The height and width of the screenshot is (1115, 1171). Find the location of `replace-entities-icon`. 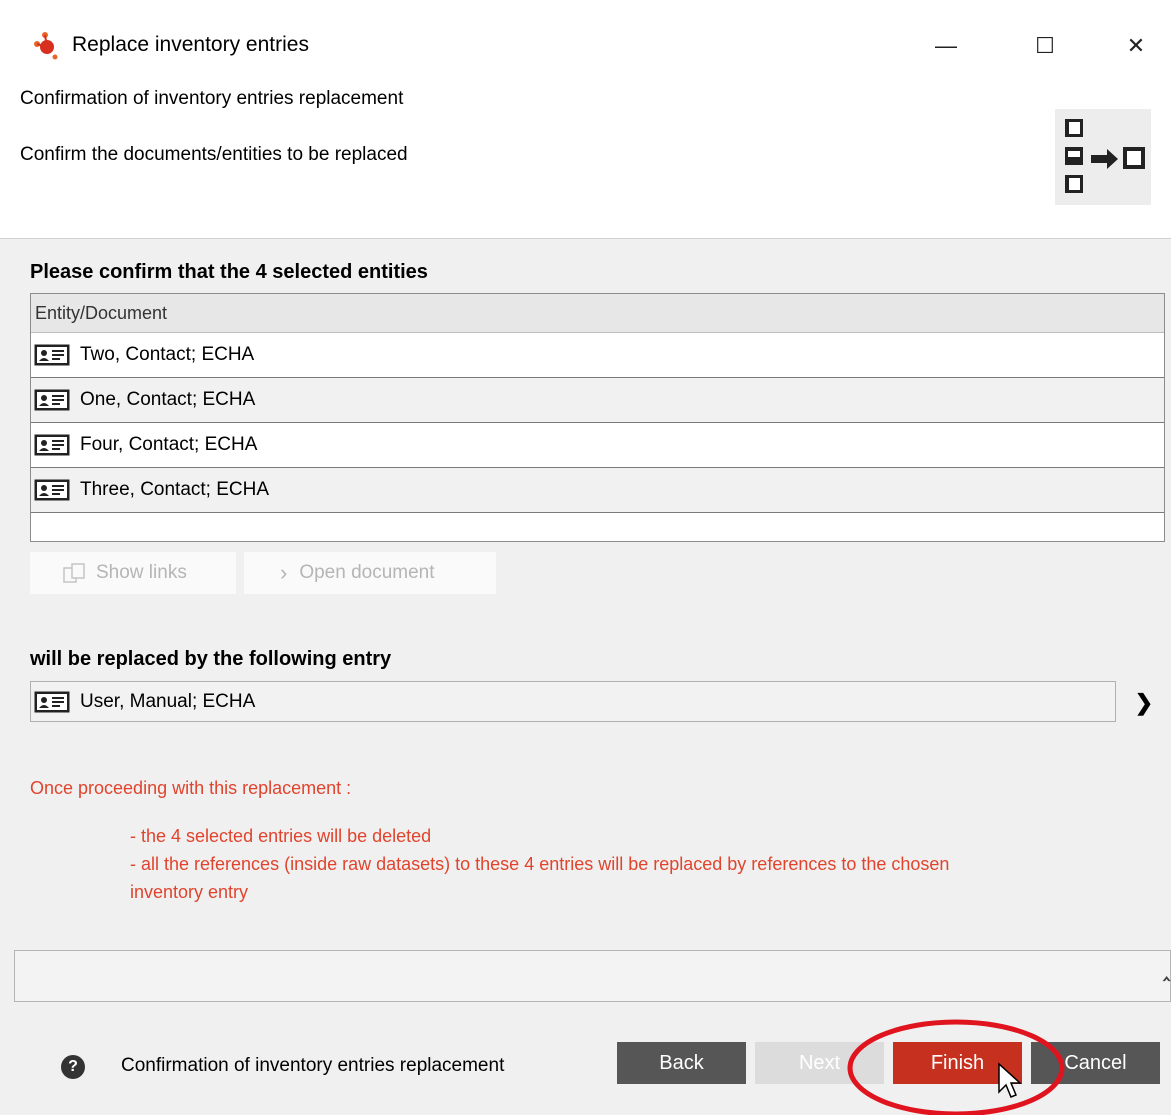

replace-entities-icon is located at coordinates (1103, 157).